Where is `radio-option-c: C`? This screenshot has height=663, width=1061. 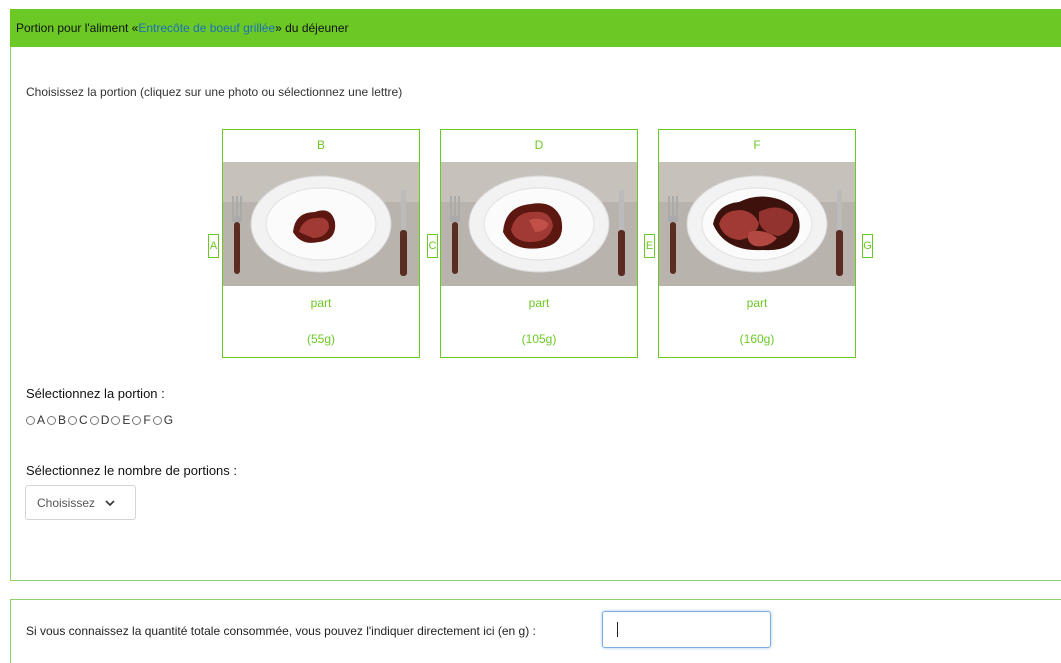 radio-option-c: C is located at coordinates (78, 420).